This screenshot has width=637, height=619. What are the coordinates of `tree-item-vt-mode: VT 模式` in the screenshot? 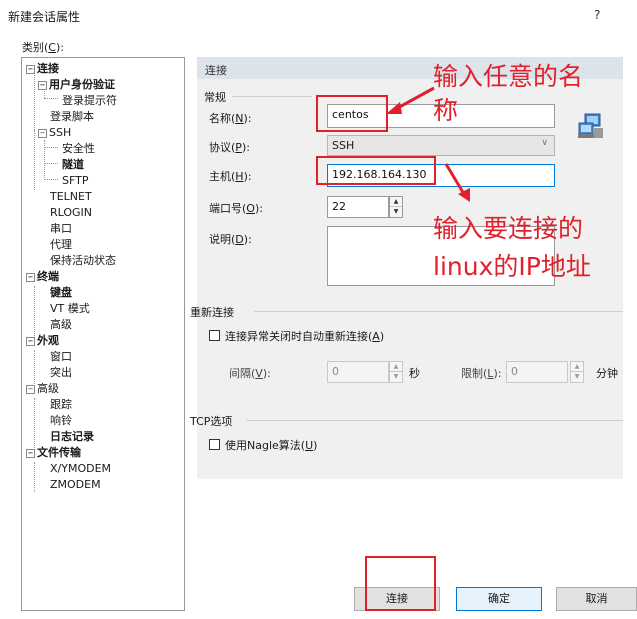 It's located at (70, 308).